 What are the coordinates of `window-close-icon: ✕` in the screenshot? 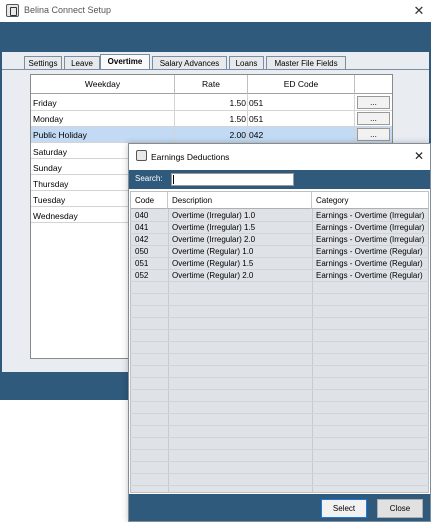 It's located at (419, 11).